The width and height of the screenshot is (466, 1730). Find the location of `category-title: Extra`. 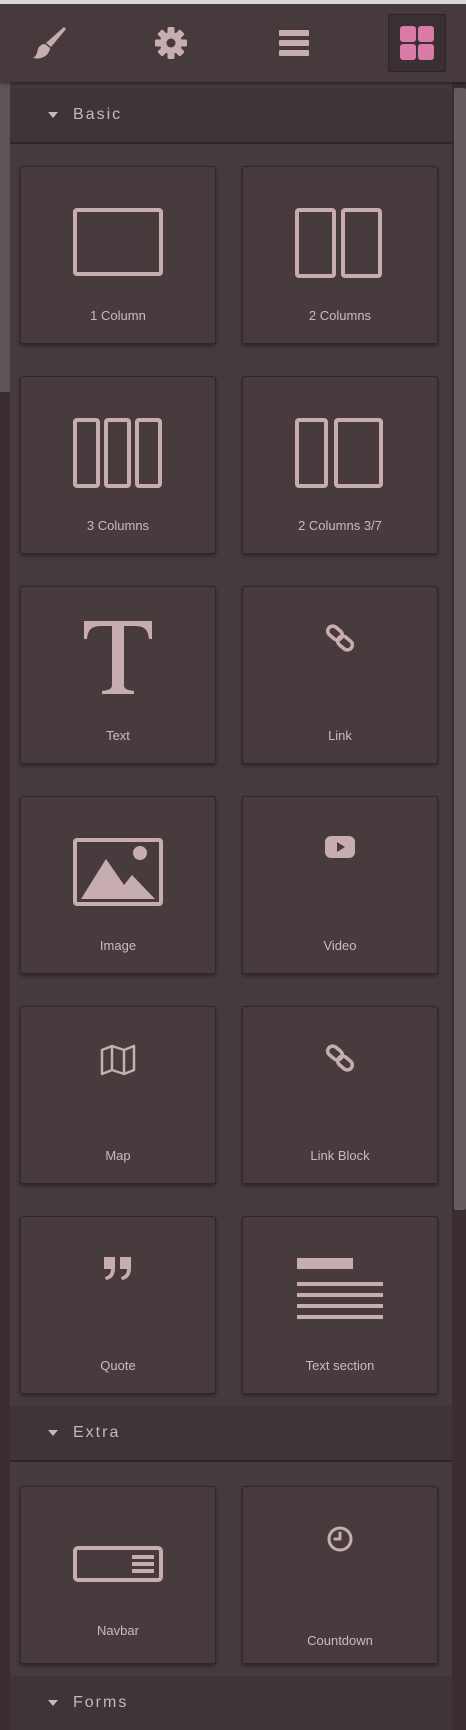

category-title: Extra is located at coordinates (97, 1432).